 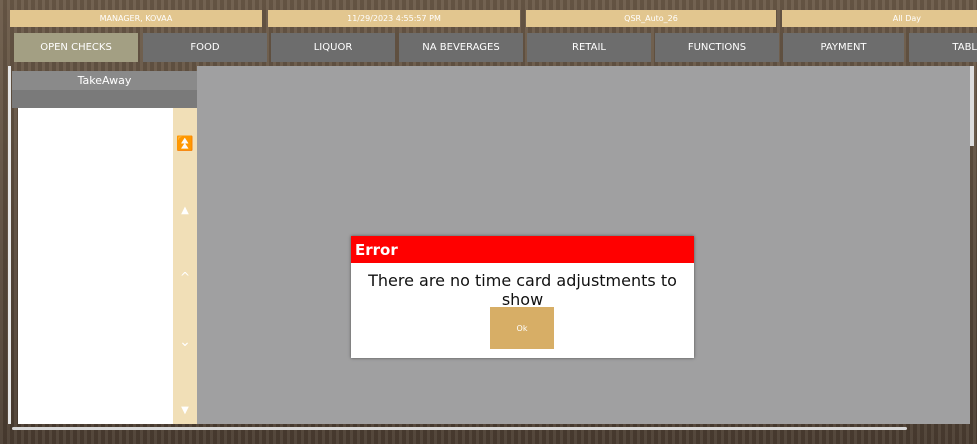 I want to click on scroll-down-icon: ⌄, so click(x=185, y=342).